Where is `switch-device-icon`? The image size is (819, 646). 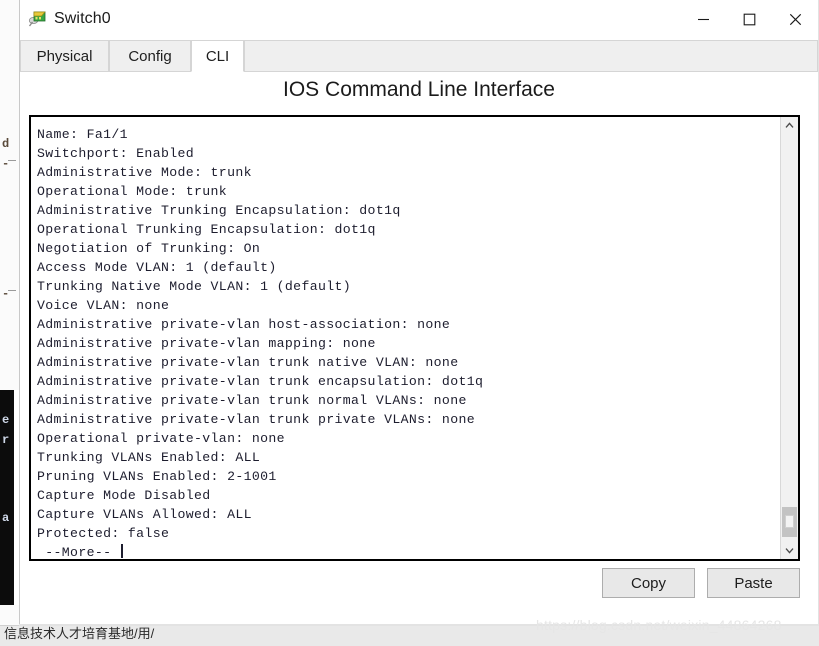
switch-device-icon is located at coordinates (38, 19).